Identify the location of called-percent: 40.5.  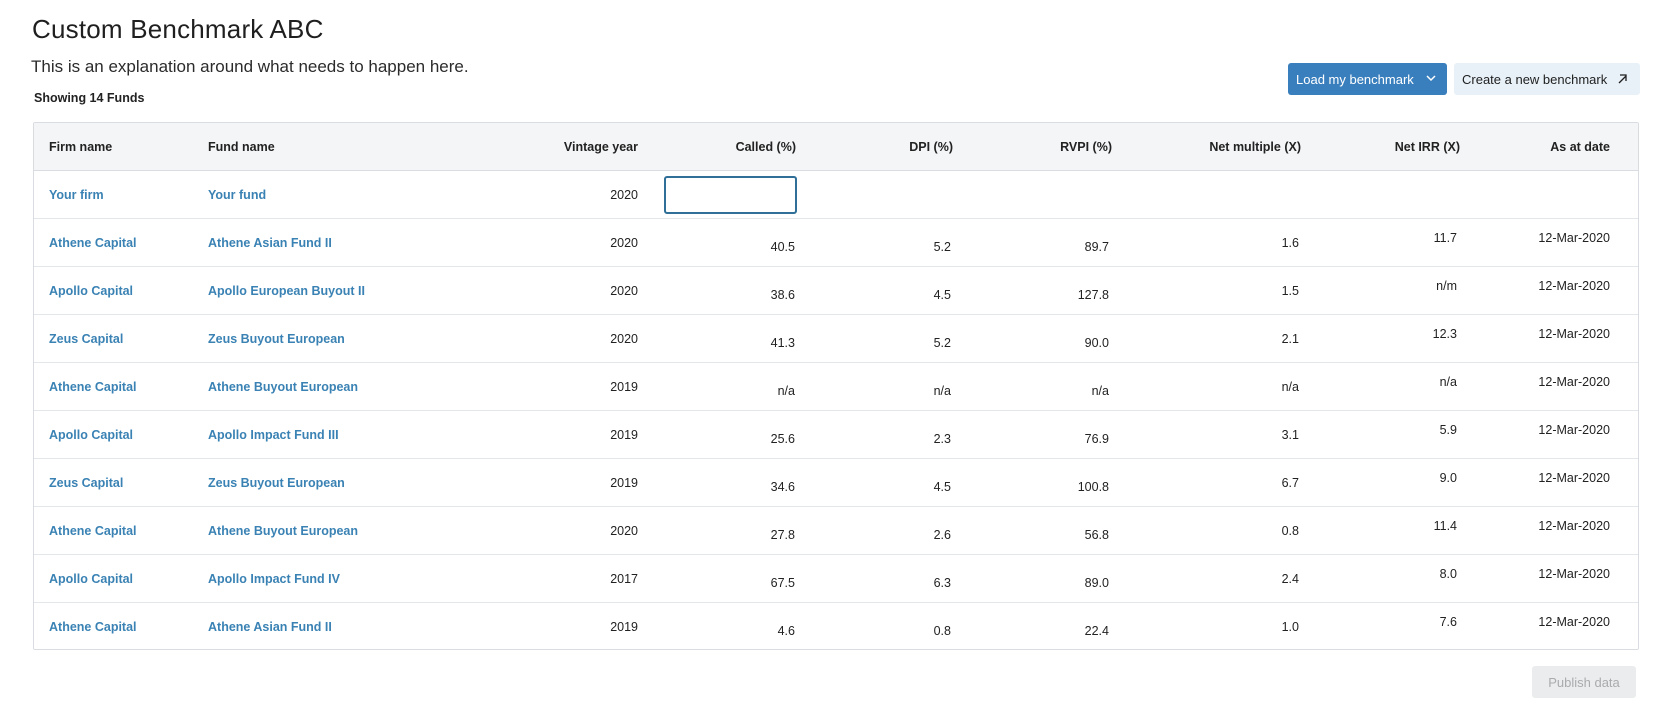
(782, 247).